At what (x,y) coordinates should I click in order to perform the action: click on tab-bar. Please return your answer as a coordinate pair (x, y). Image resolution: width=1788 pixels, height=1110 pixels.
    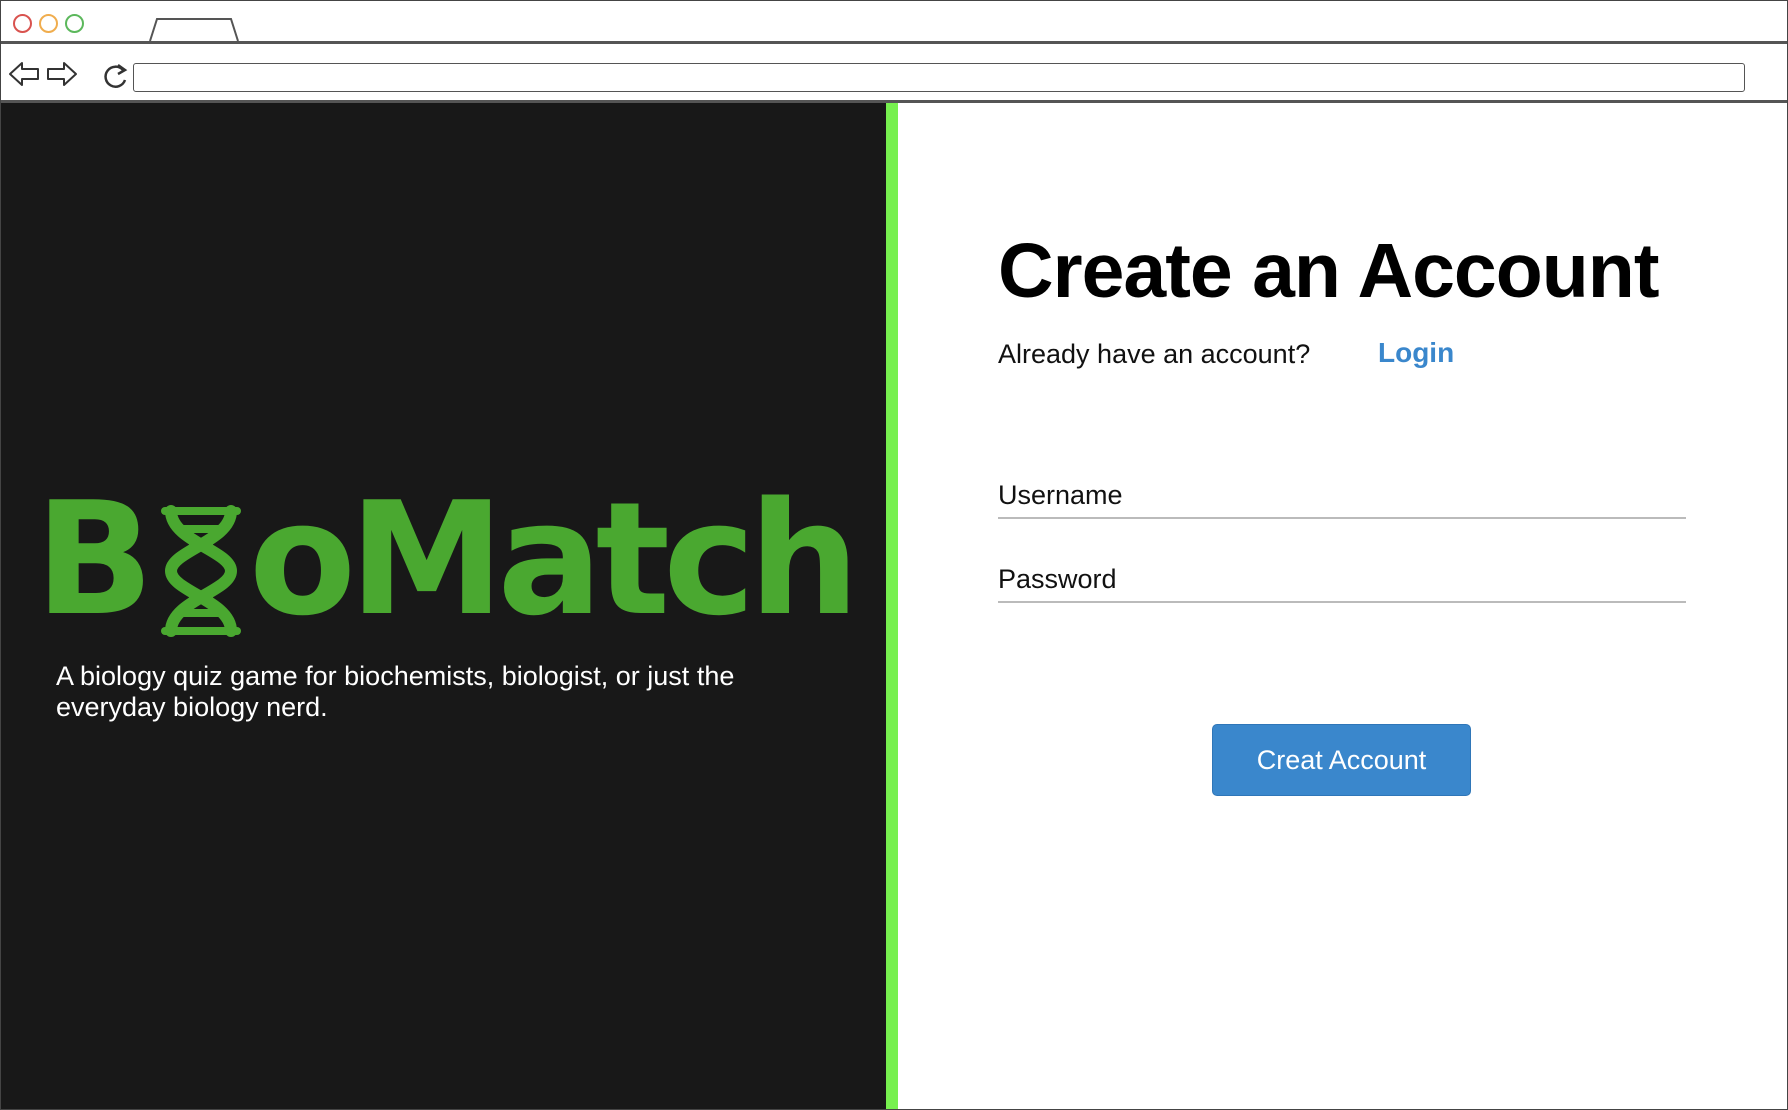
    Looking at the image, I should click on (894, 22).